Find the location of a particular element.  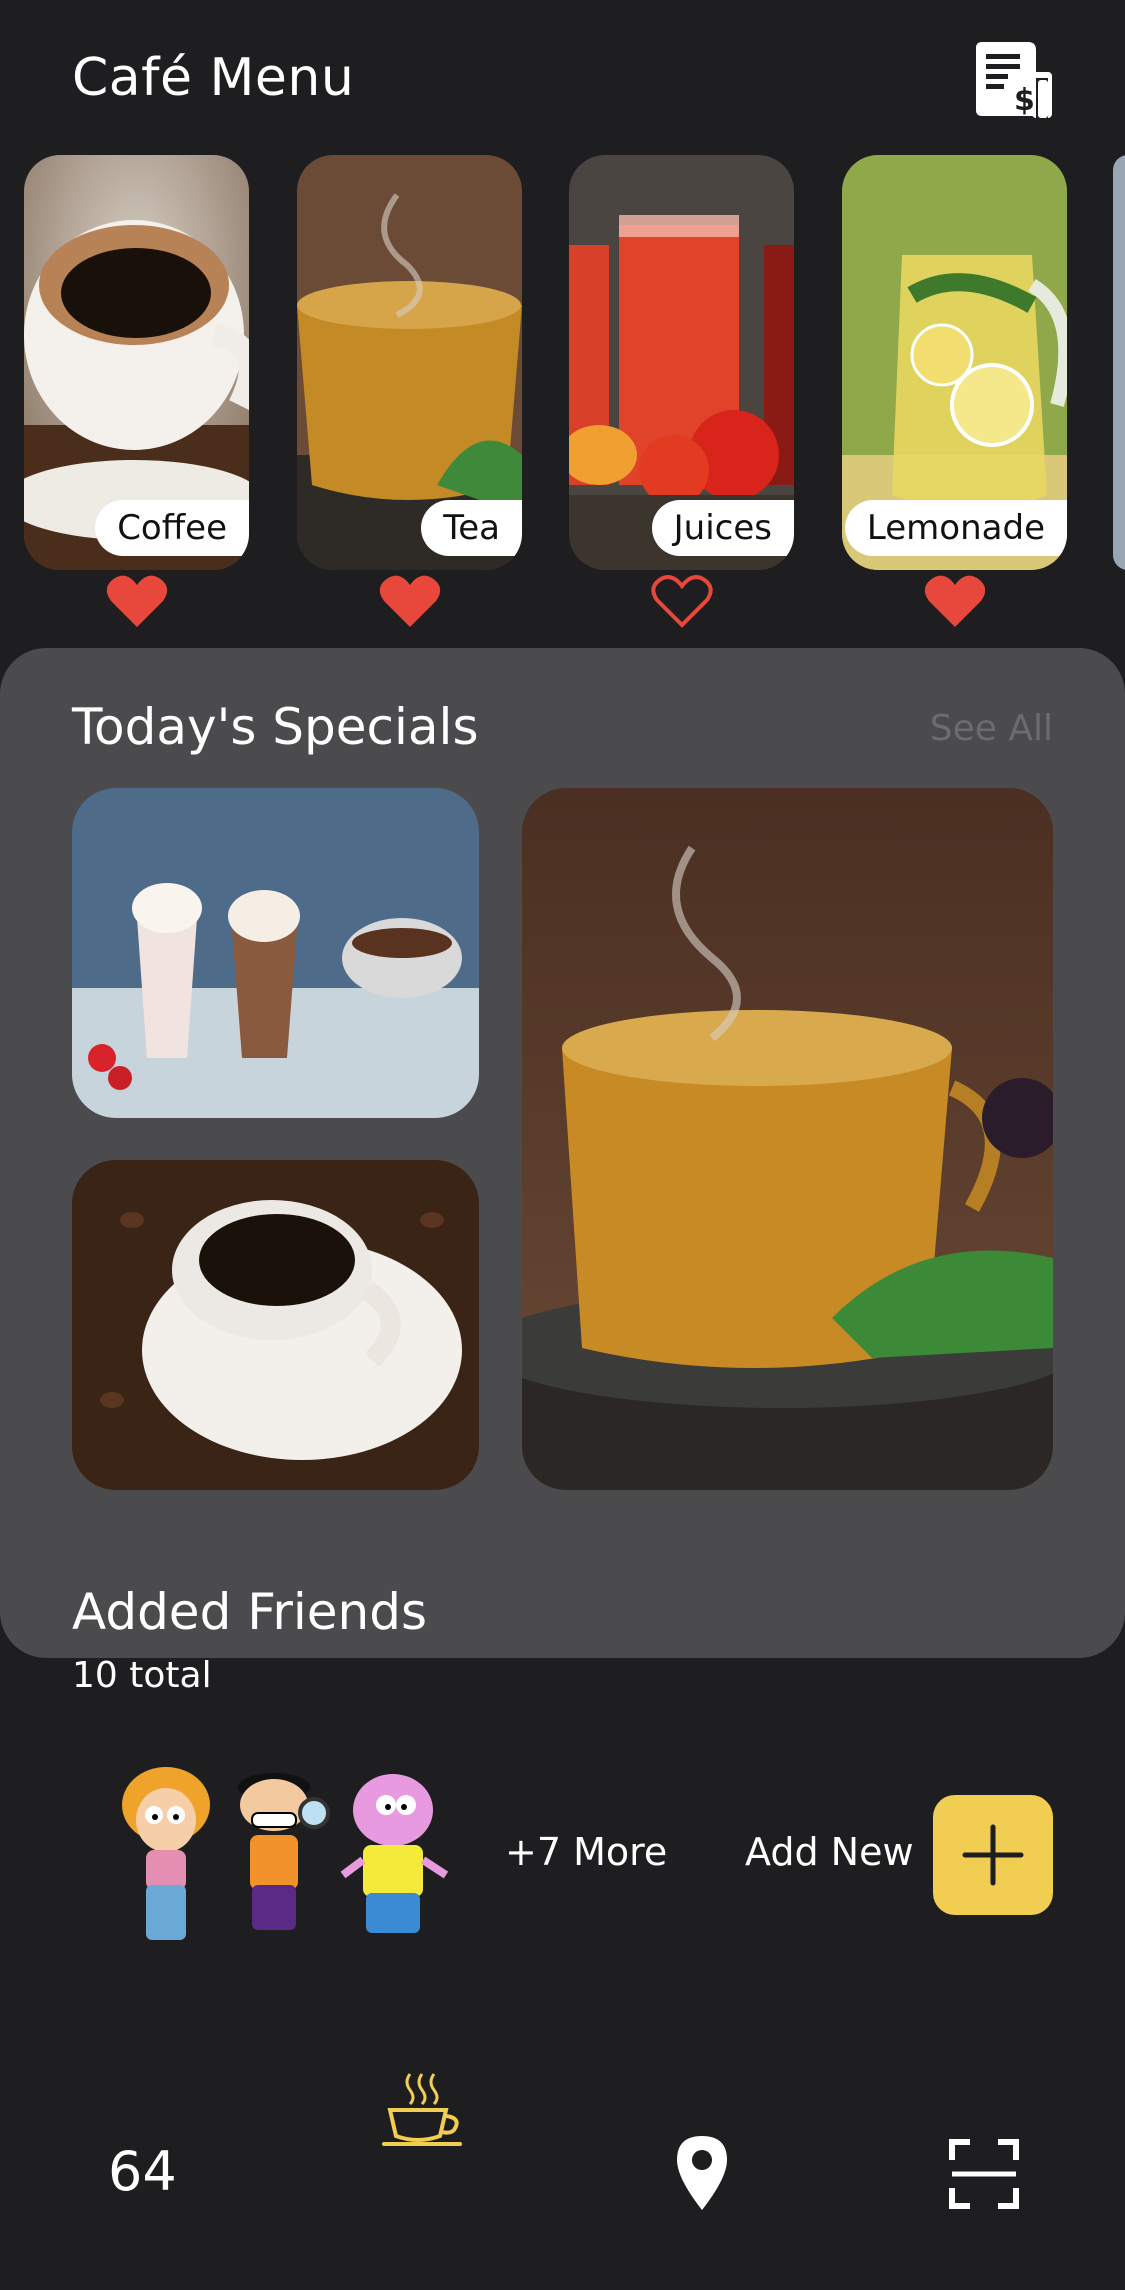

bill-button: $ is located at coordinates (1013, 81).